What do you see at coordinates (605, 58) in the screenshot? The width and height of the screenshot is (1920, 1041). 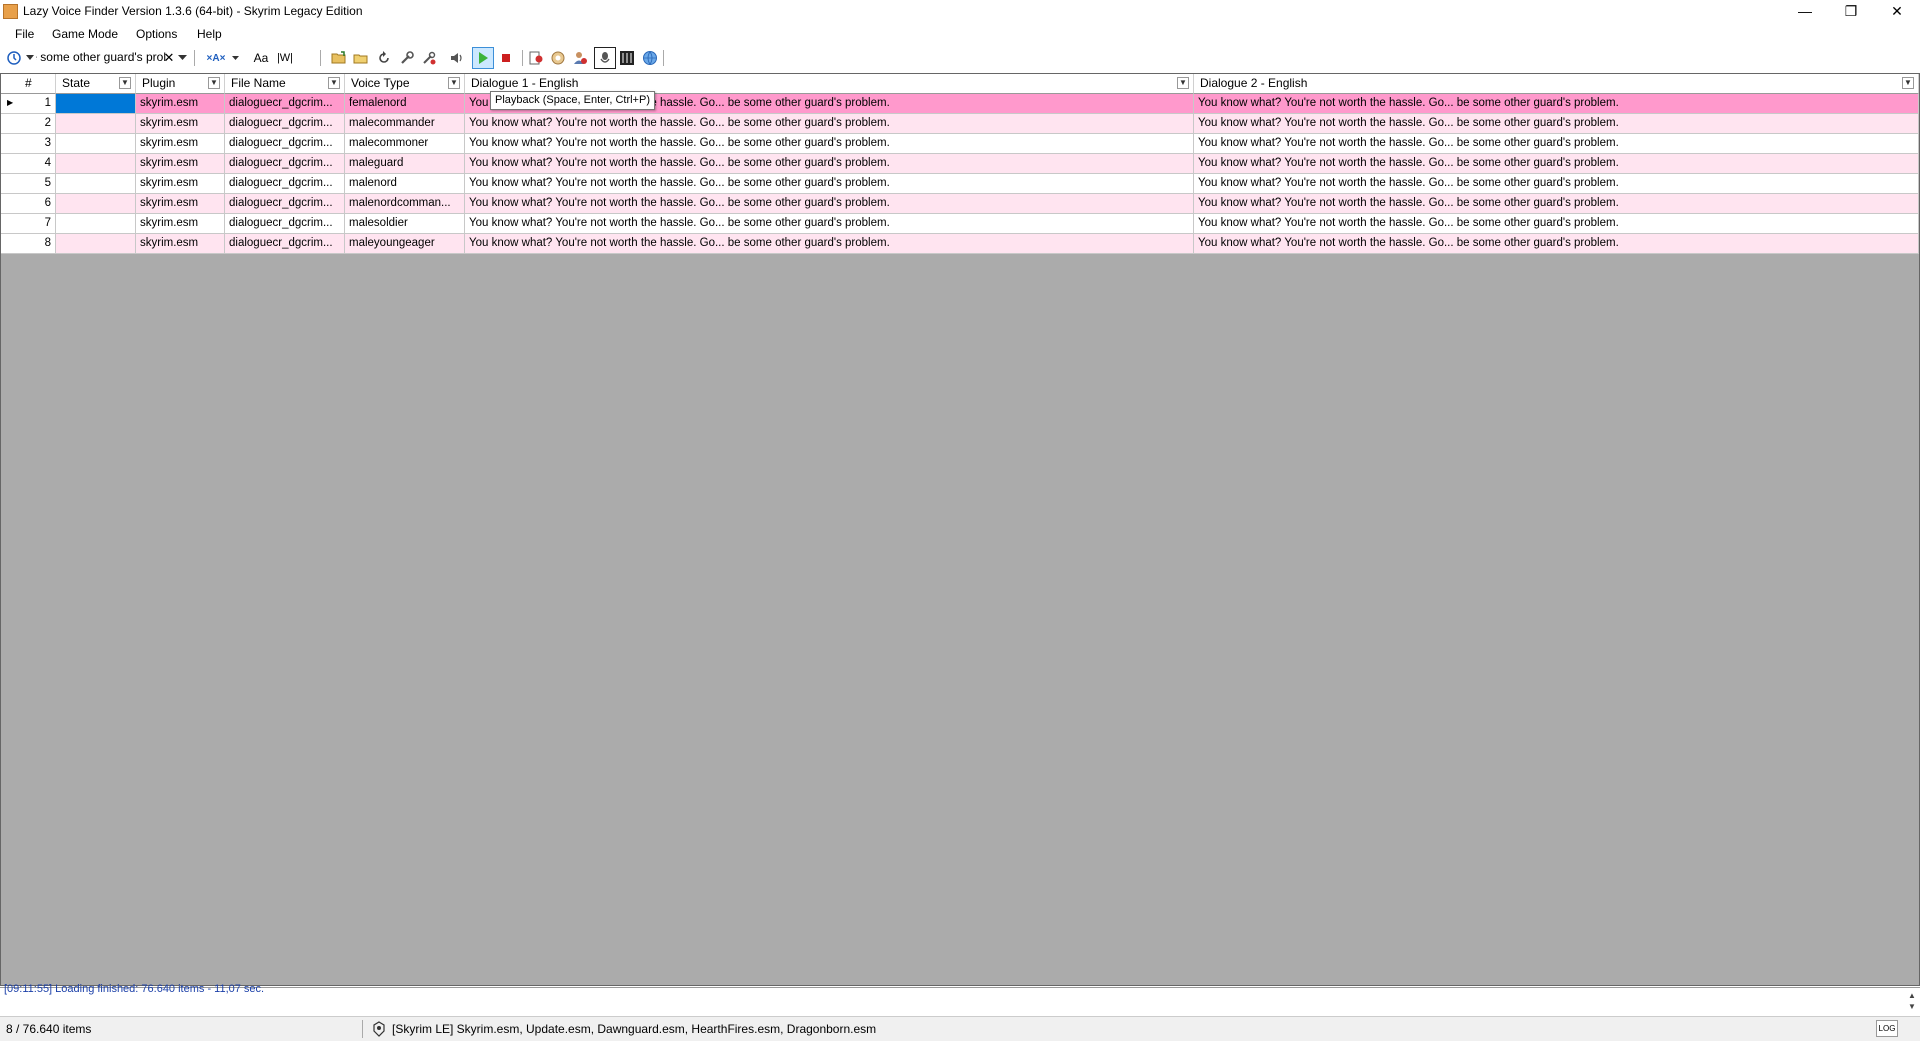 I see `voice-icon` at bounding box center [605, 58].